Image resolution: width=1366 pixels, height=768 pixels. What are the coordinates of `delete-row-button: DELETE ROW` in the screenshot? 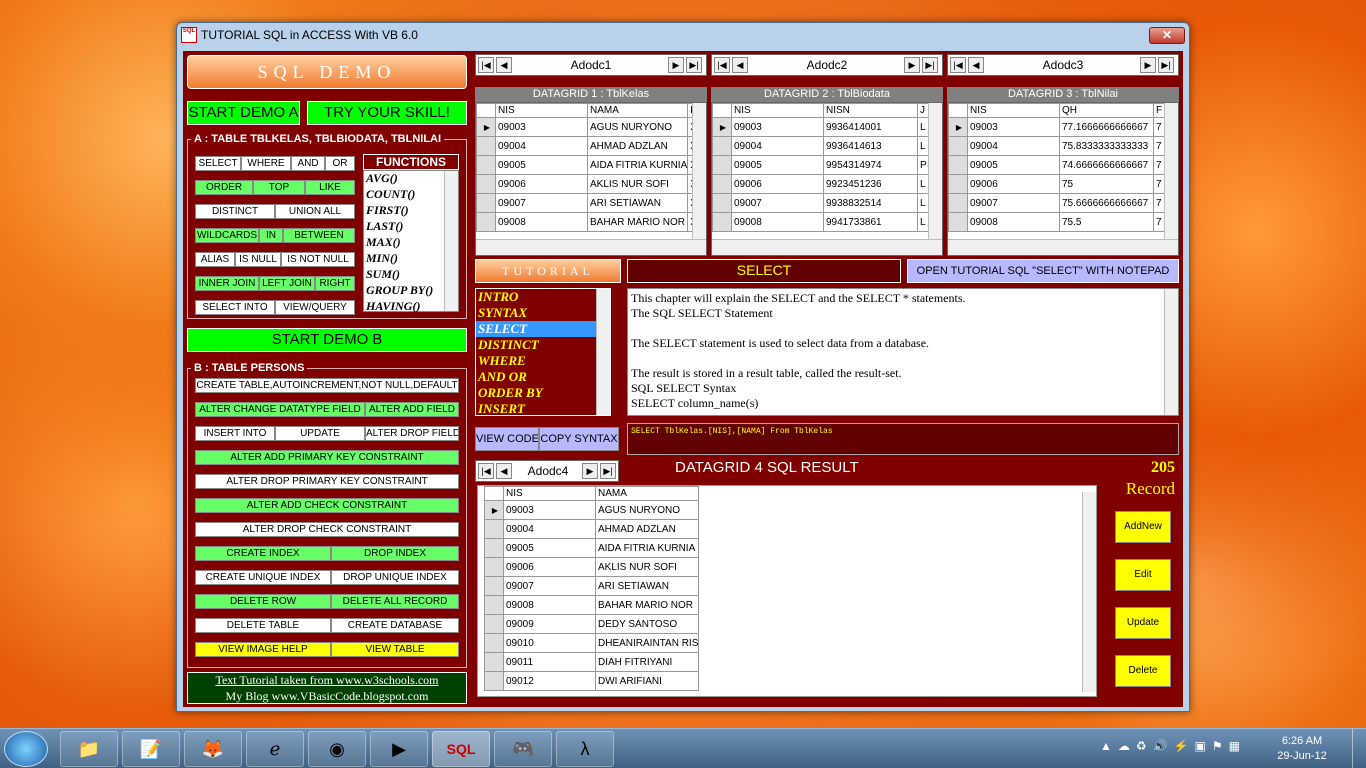 It's located at (263, 601).